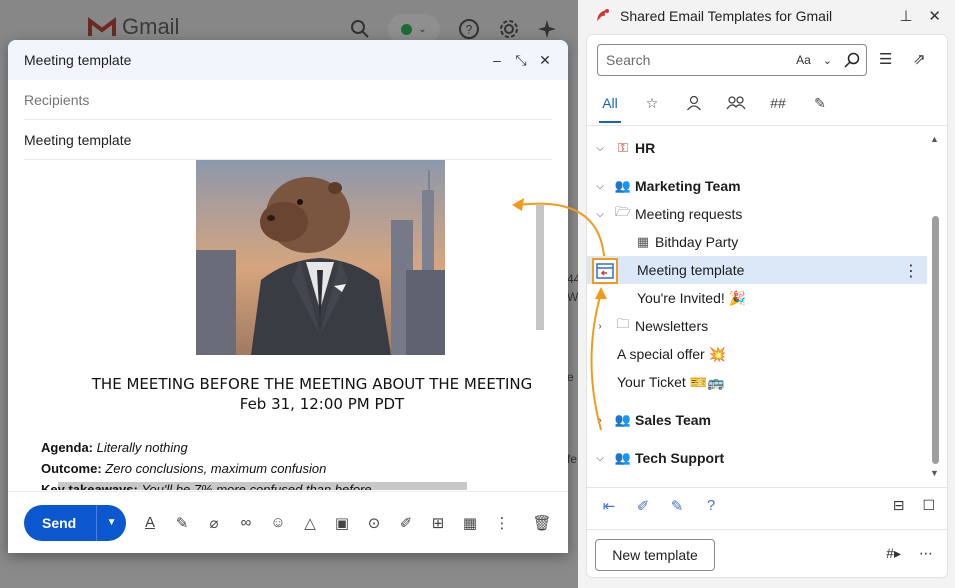  Describe the element at coordinates (885, 59) in the screenshot. I see `checklist-icon: ☰` at that location.